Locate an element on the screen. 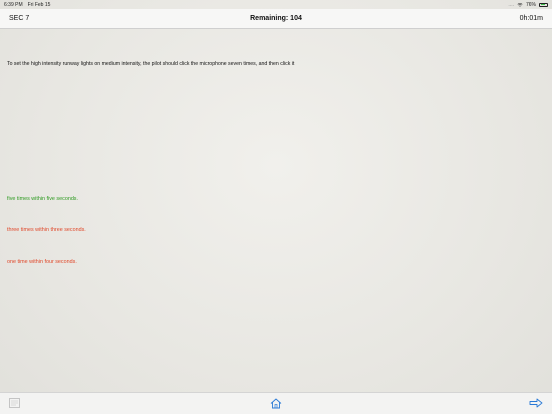  answer-option-3: one time within four seconds. is located at coordinates (42, 262).